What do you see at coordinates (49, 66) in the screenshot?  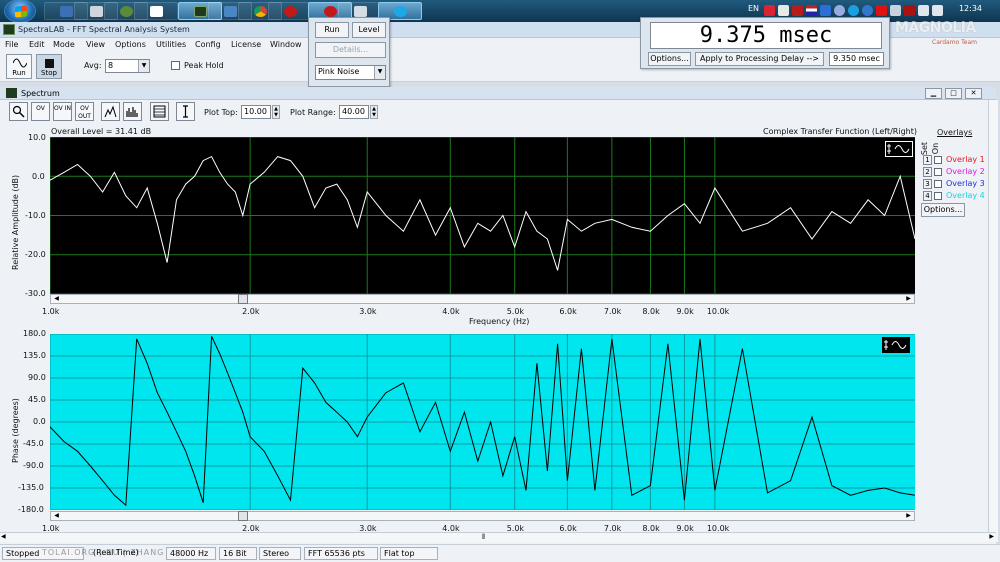 I see `stop-button: Stop` at bounding box center [49, 66].